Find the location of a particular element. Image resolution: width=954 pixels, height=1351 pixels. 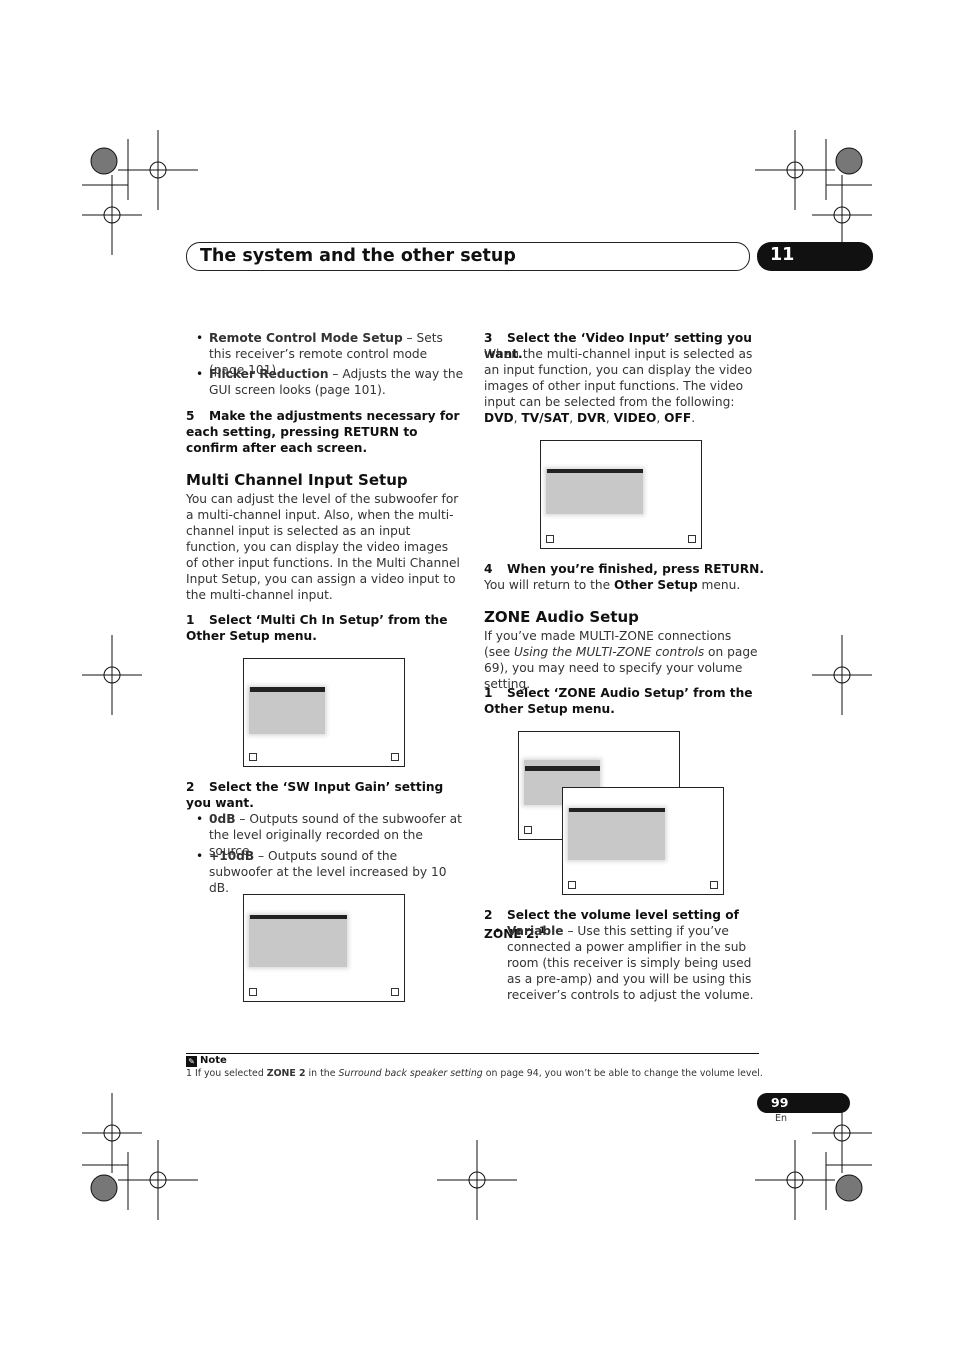

page-number: 99 is located at coordinates (780, 1102).